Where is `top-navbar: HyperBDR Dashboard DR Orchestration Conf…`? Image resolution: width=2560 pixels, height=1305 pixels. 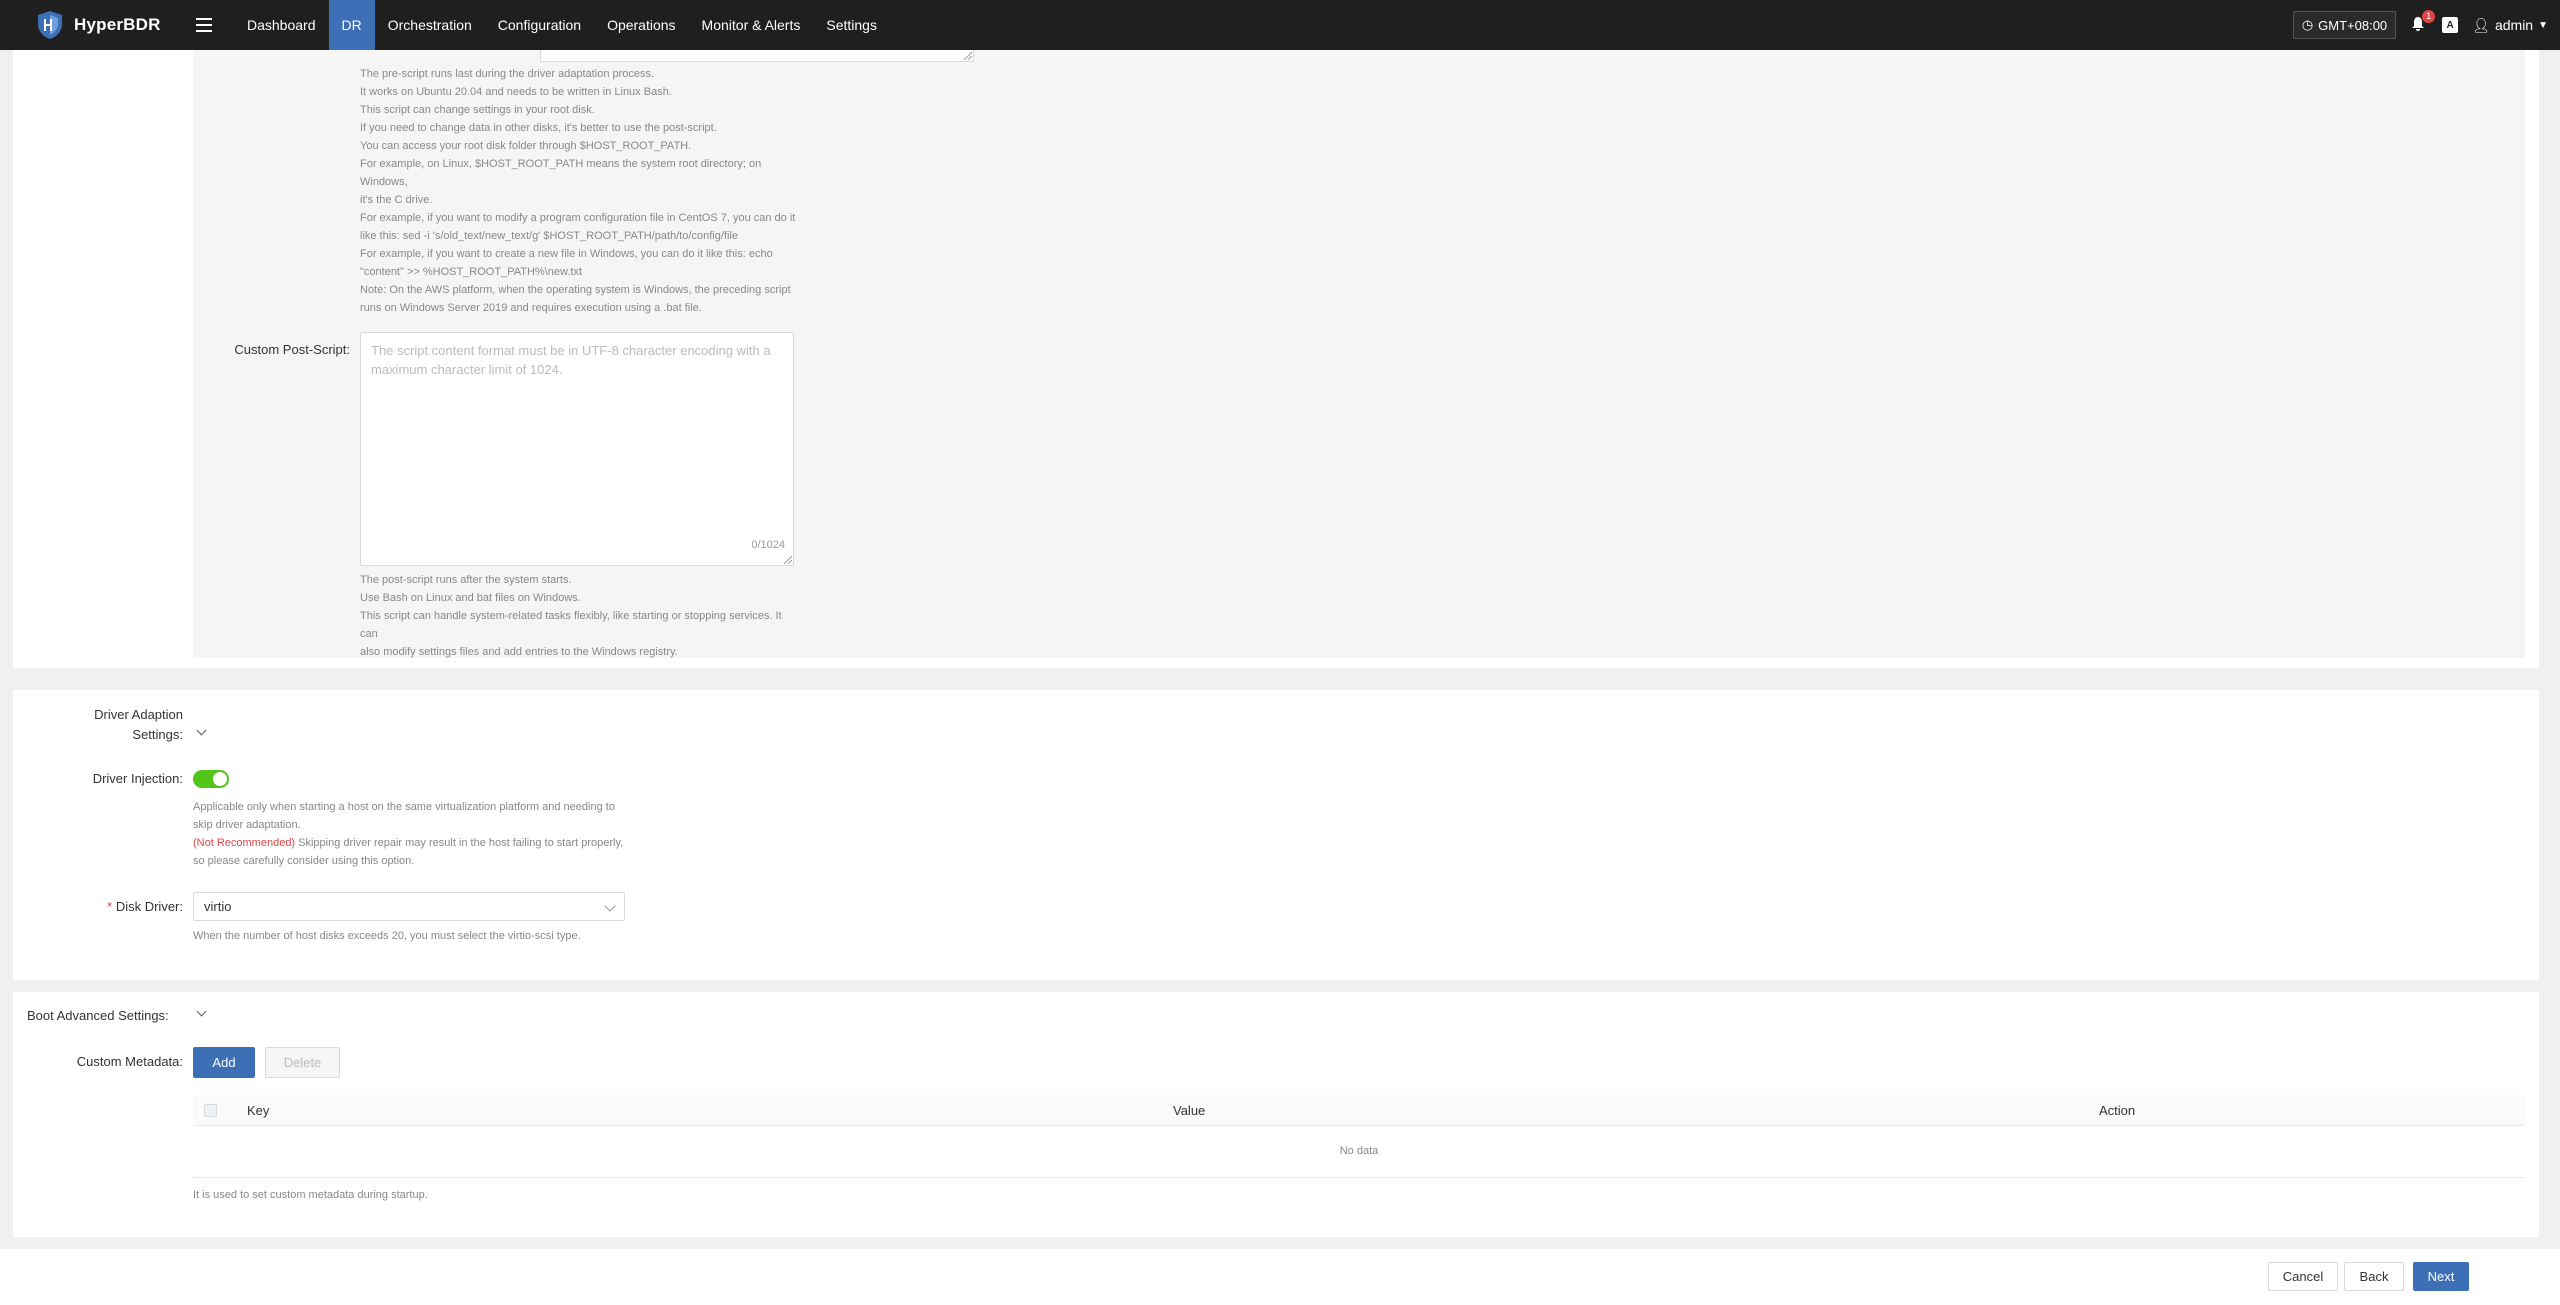
top-navbar: HyperBDR Dashboard DR Orchestration Conf… is located at coordinates (1280, 25).